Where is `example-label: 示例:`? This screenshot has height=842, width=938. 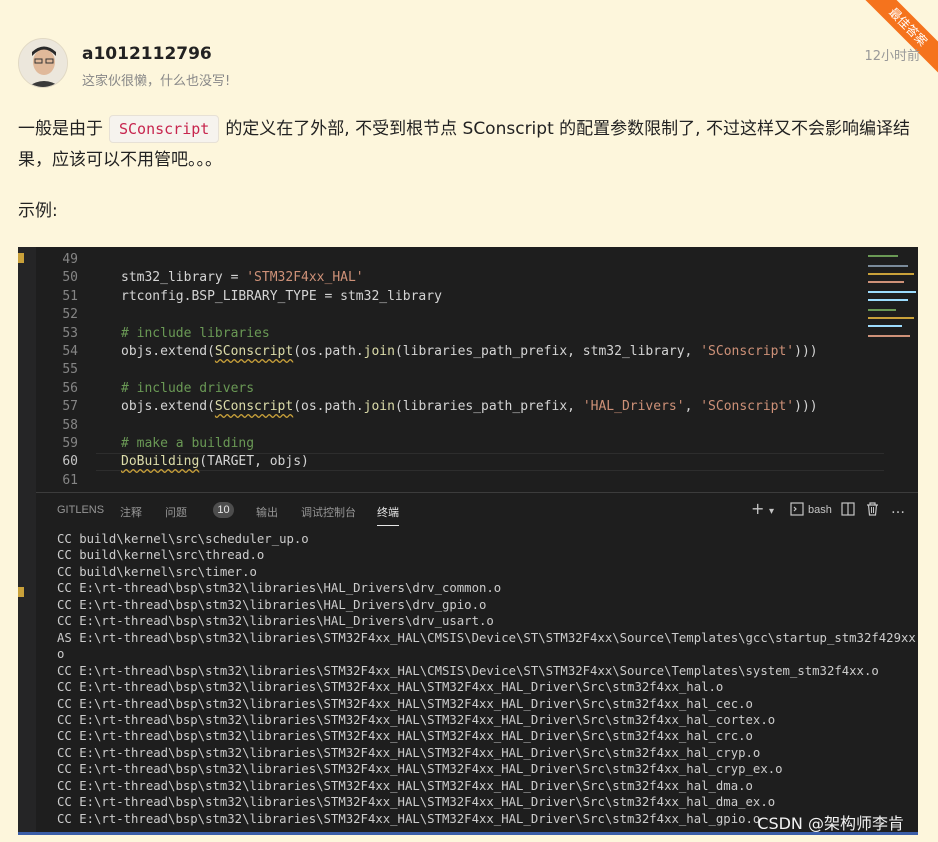
example-label: 示例: is located at coordinates (38, 211).